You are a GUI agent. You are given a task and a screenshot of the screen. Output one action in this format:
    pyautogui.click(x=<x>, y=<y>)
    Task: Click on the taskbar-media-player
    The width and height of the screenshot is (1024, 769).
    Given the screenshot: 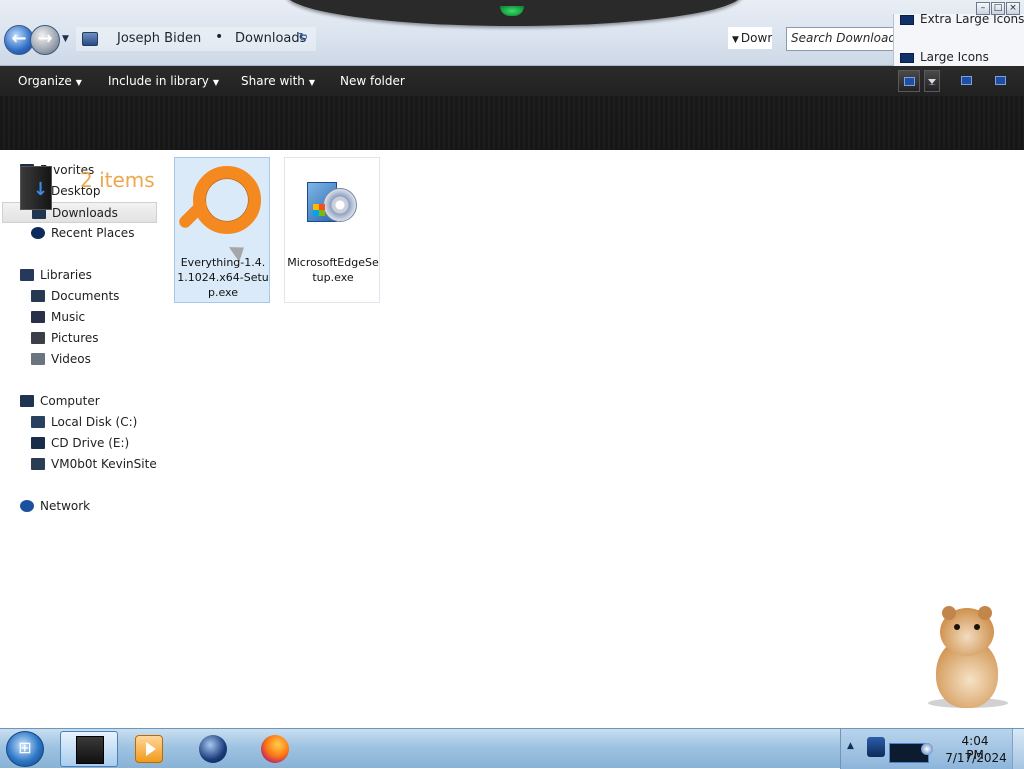 What is the action you would take?
    pyautogui.click(x=149, y=749)
    